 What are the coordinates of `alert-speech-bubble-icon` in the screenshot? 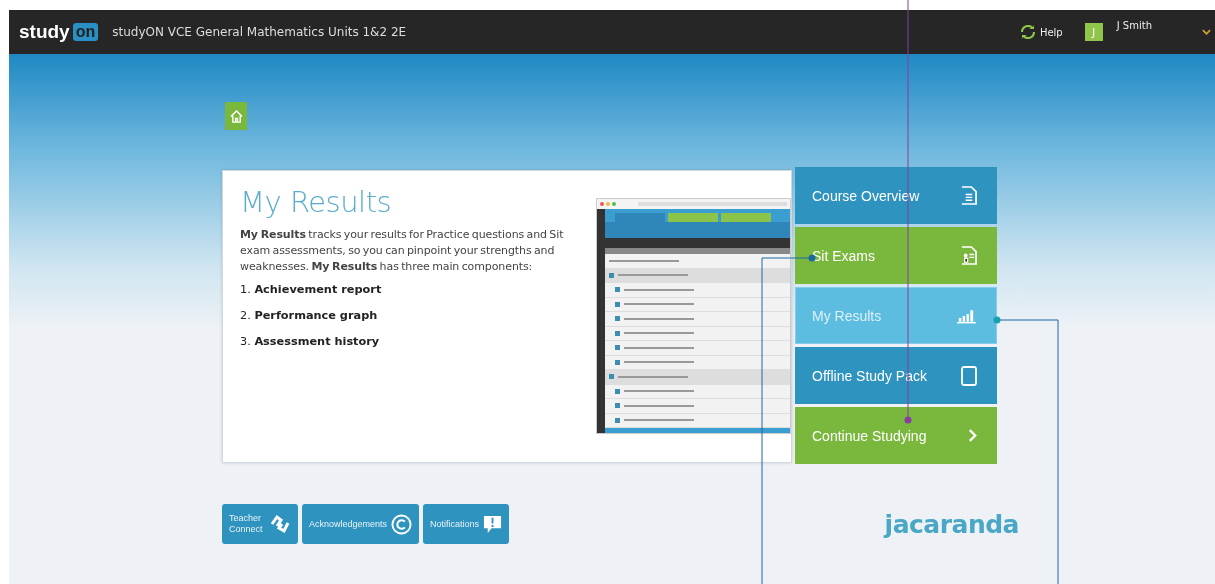 It's located at (493, 524).